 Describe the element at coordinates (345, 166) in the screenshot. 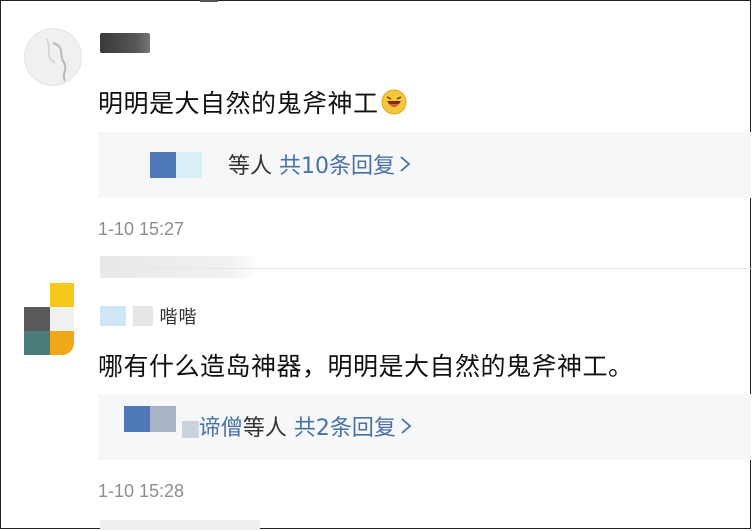

I see `view-replies-link: 共10条回复` at that location.